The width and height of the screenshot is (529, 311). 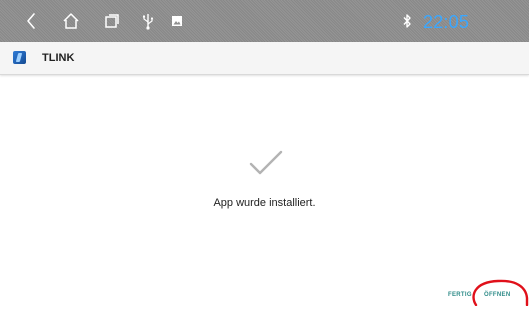 I want to click on clock: 22:05, so click(x=446, y=22).